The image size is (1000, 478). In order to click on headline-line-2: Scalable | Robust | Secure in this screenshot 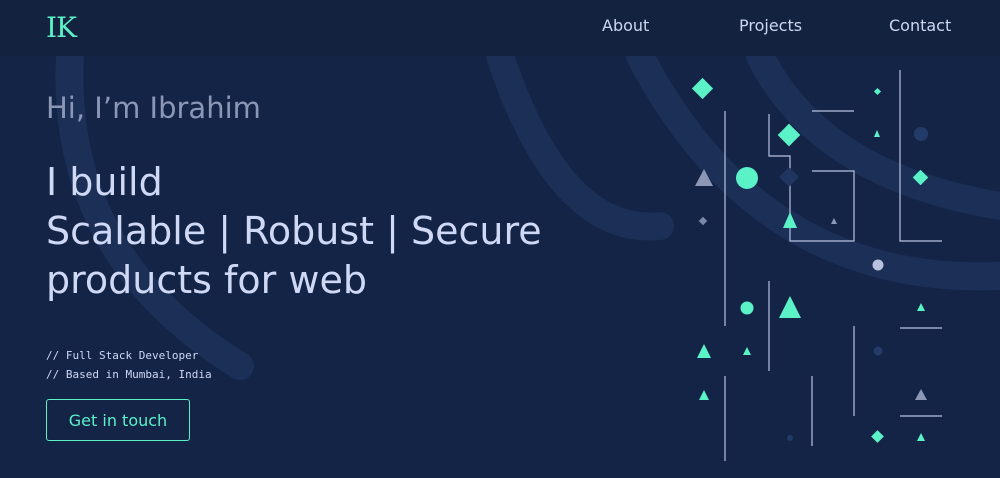, I will do `click(294, 231)`.